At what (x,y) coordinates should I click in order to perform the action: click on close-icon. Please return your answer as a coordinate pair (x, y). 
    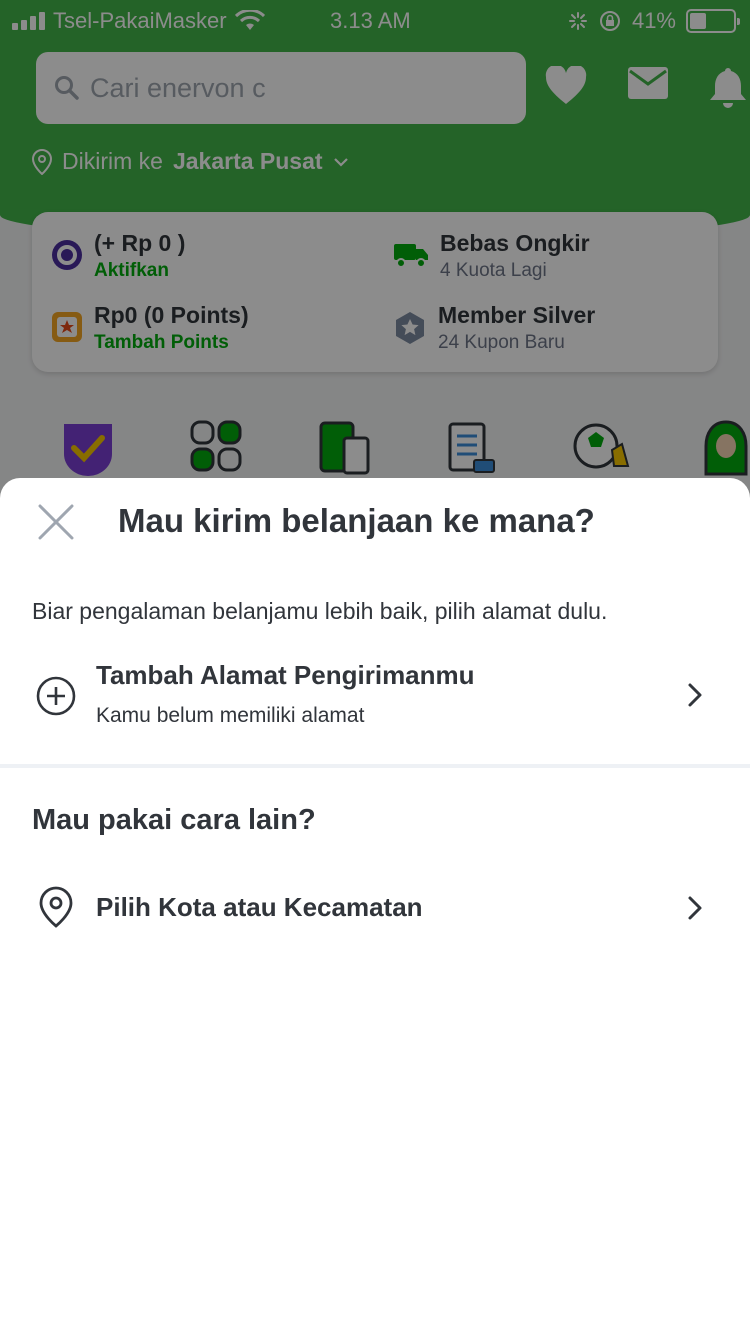
    Looking at the image, I should click on (56, 522).